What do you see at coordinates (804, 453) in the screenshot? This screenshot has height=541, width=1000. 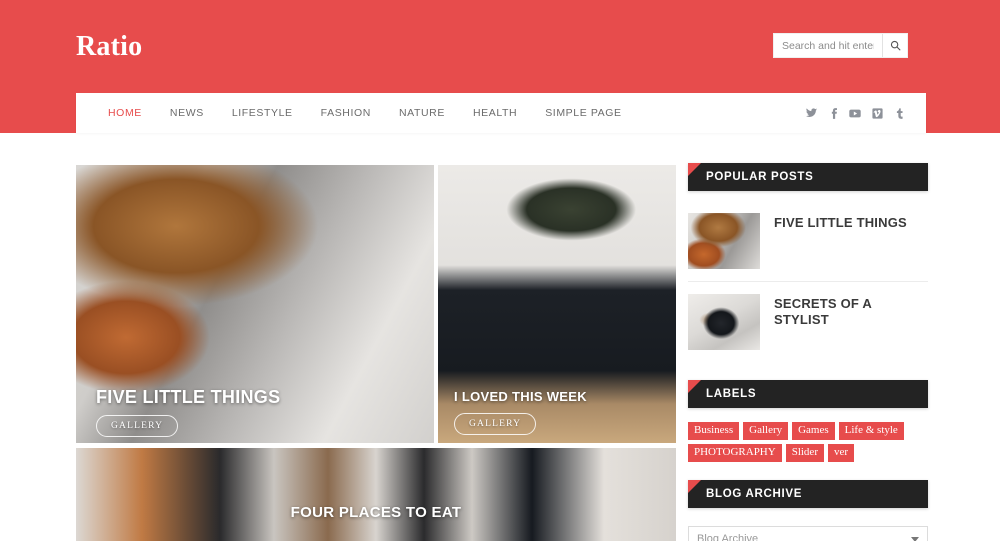 I see `label-chip-slider: Slider` at bounding box center [804, 453].